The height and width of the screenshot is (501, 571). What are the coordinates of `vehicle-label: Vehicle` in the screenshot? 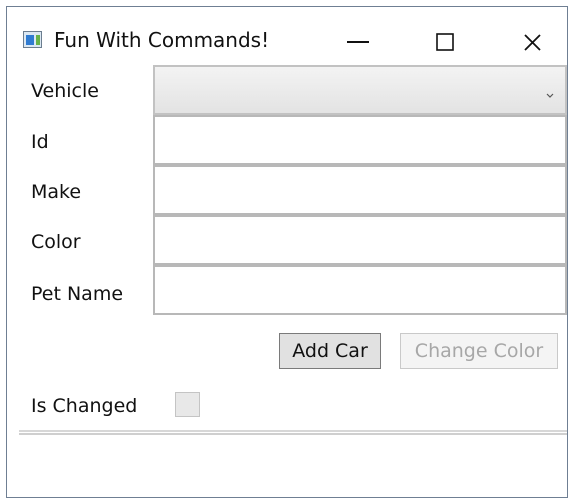 It's located at (65, 91).